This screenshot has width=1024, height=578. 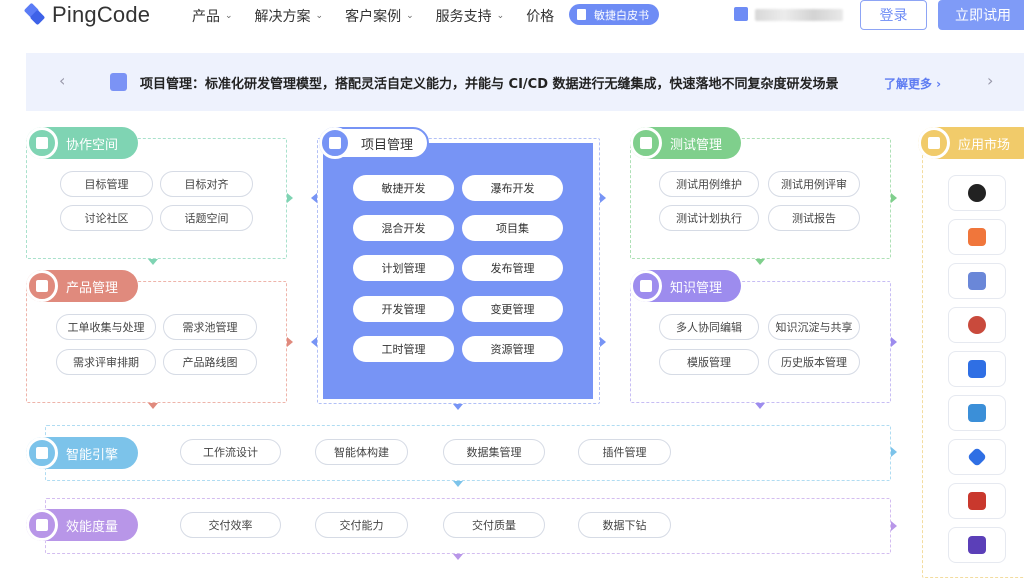 I want to click on app-tile-vscode, so click(x=977, y=413).